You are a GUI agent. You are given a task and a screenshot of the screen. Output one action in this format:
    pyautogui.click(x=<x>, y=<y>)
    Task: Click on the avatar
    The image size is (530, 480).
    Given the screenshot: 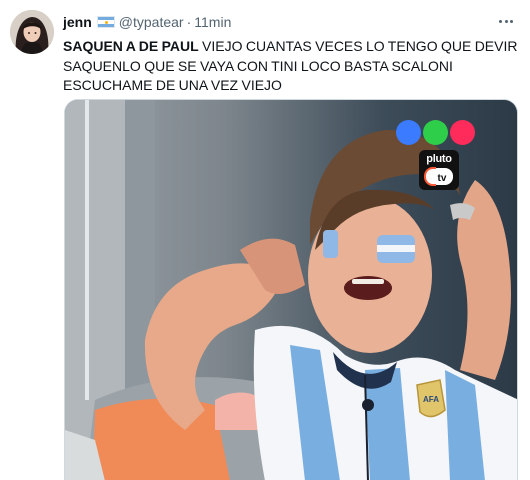 What is the action you would take?
    pyautogui.click(x=32, y=32)
    